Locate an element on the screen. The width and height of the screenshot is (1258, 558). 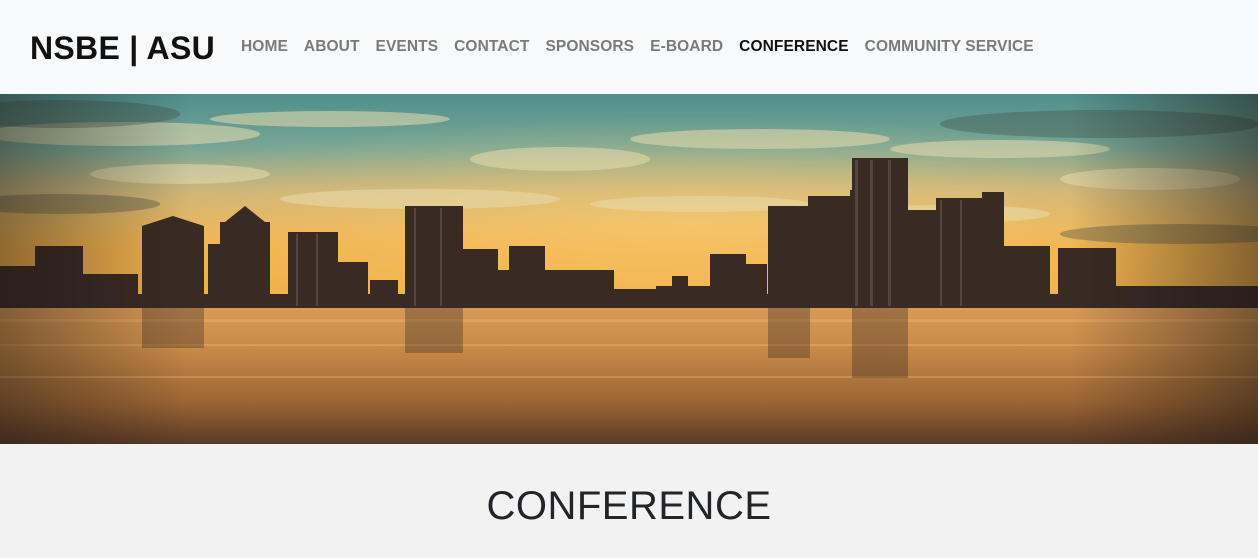
nav-home: HOME is located at coordinates (264, 47).